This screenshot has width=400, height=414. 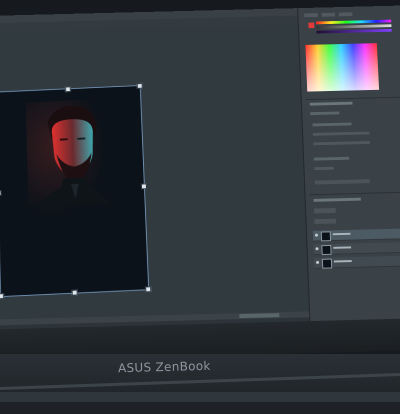 I want to click on saturation-slider, so click(x=354, y=31).